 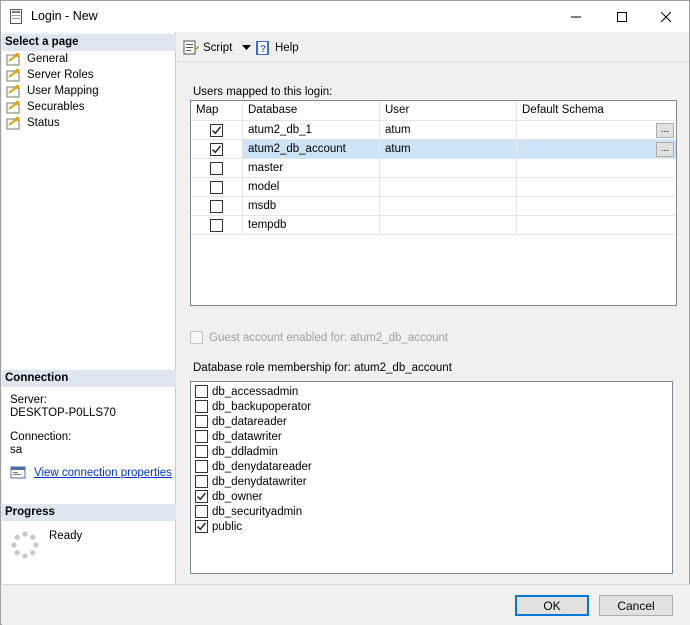 What do you see at coordinates (41, 437) in the screenshot?
I see `connection-label: Connection:` at bounding box center [41, 437].